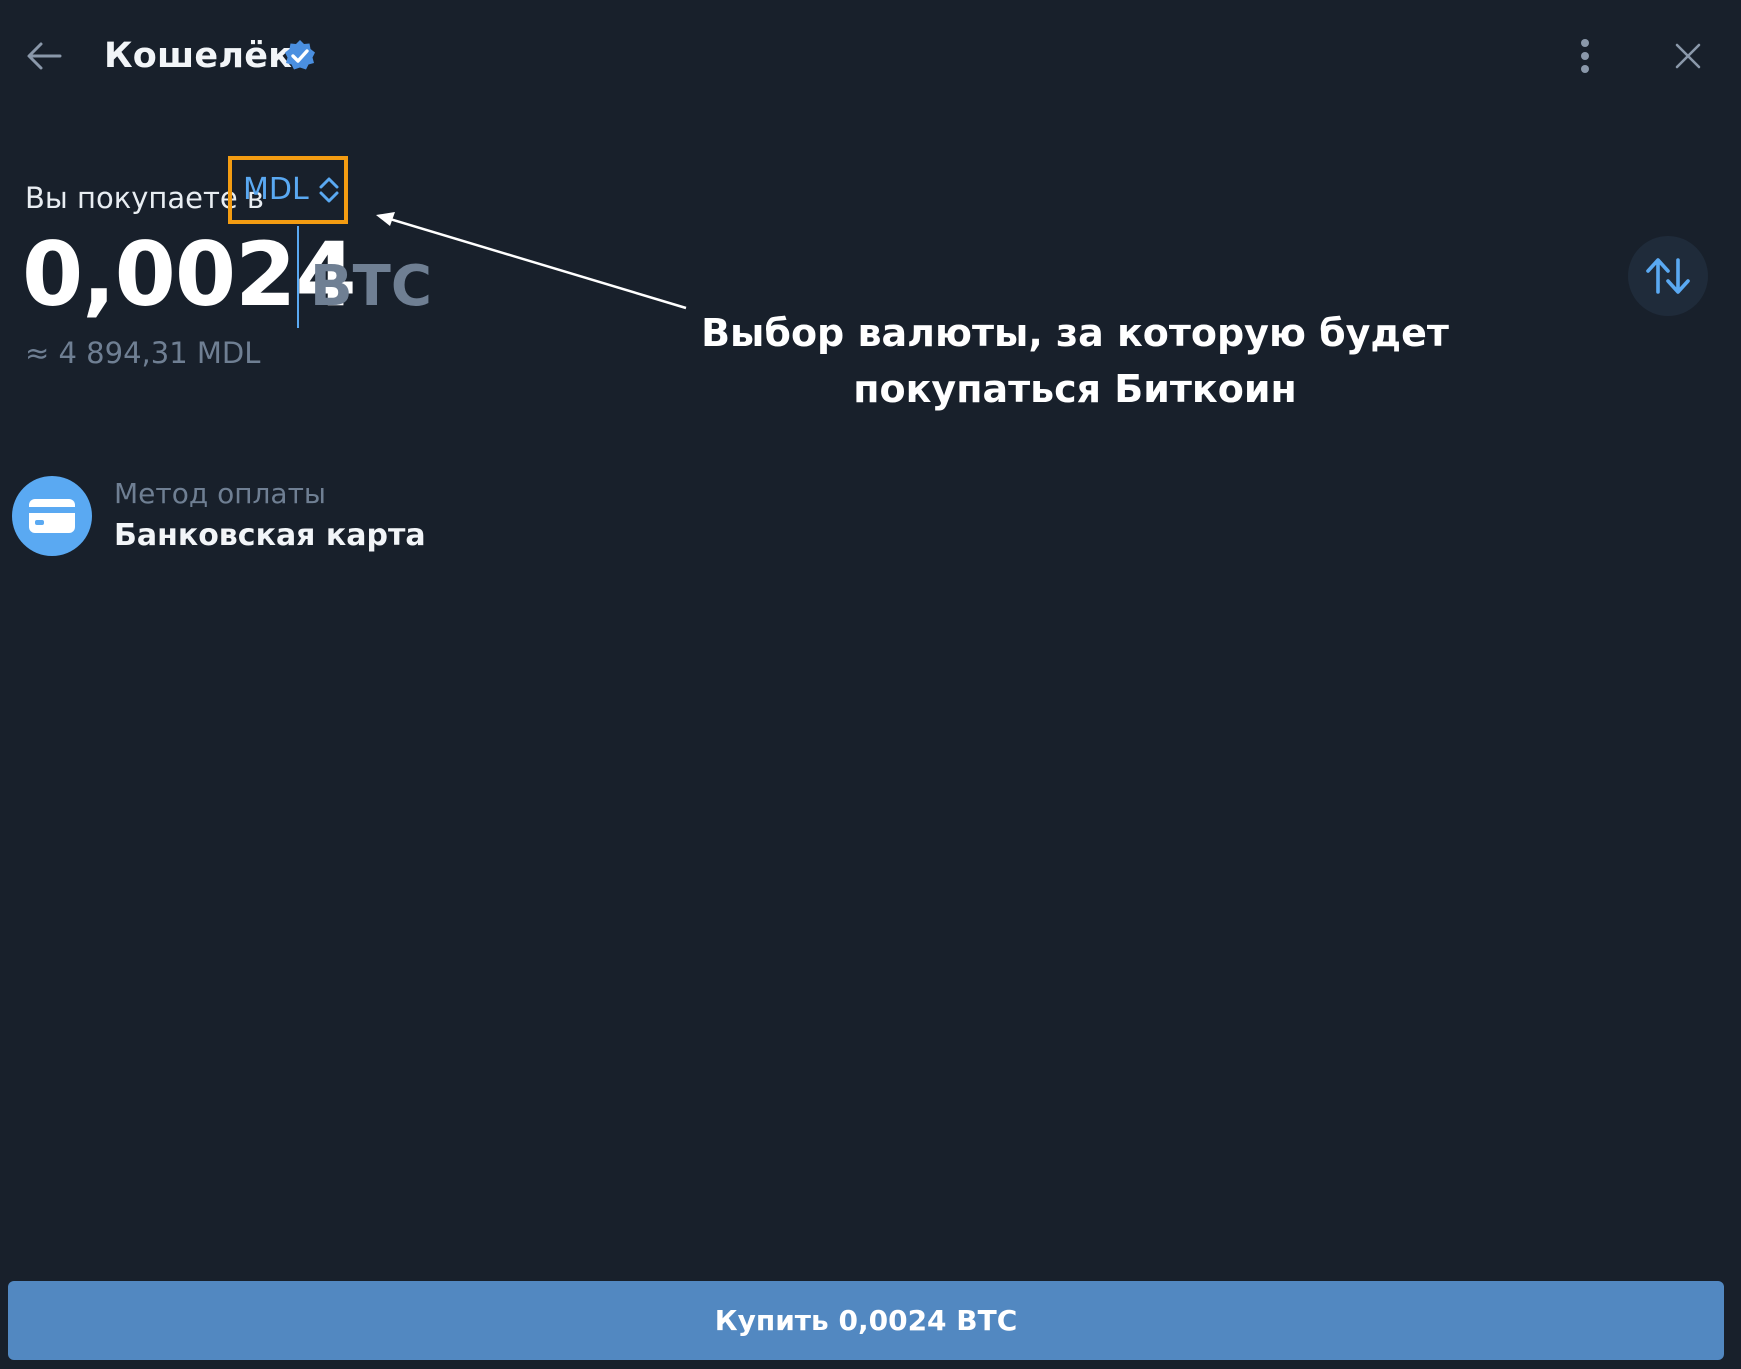  I want to click on amount-input: 0,0024, so click(189, 275).